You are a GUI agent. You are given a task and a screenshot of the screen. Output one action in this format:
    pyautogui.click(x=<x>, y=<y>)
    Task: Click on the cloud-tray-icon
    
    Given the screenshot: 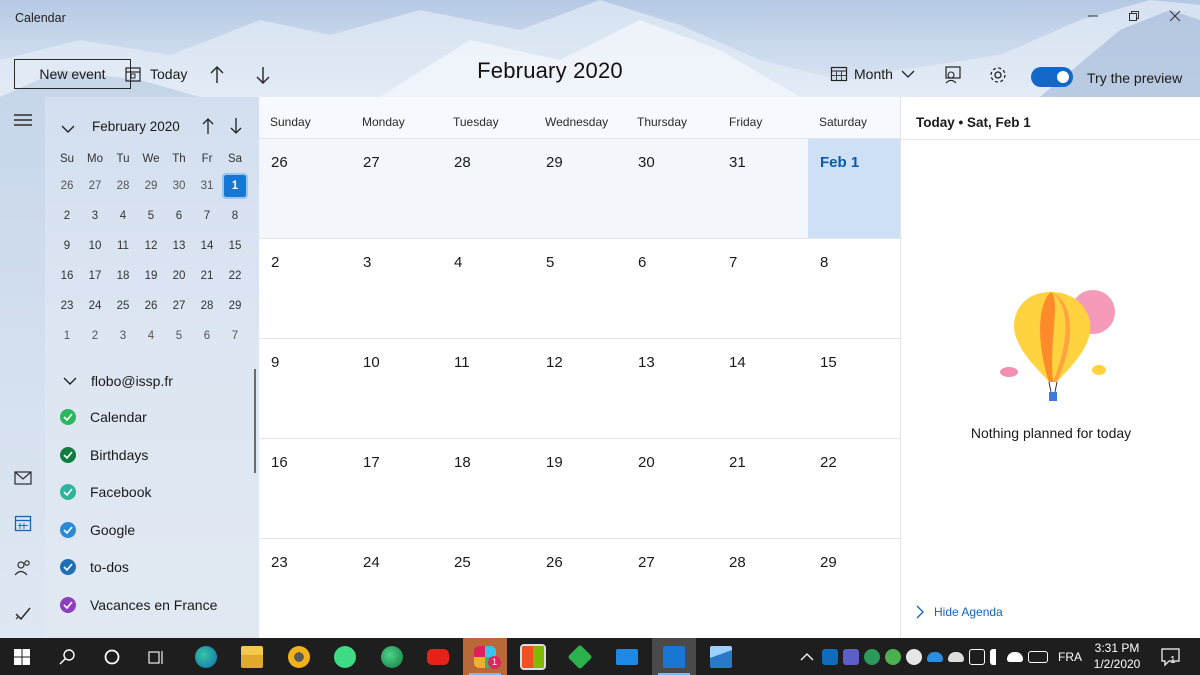 What is the action you would take?
    pyautogui.click(x=956, y=656)
    